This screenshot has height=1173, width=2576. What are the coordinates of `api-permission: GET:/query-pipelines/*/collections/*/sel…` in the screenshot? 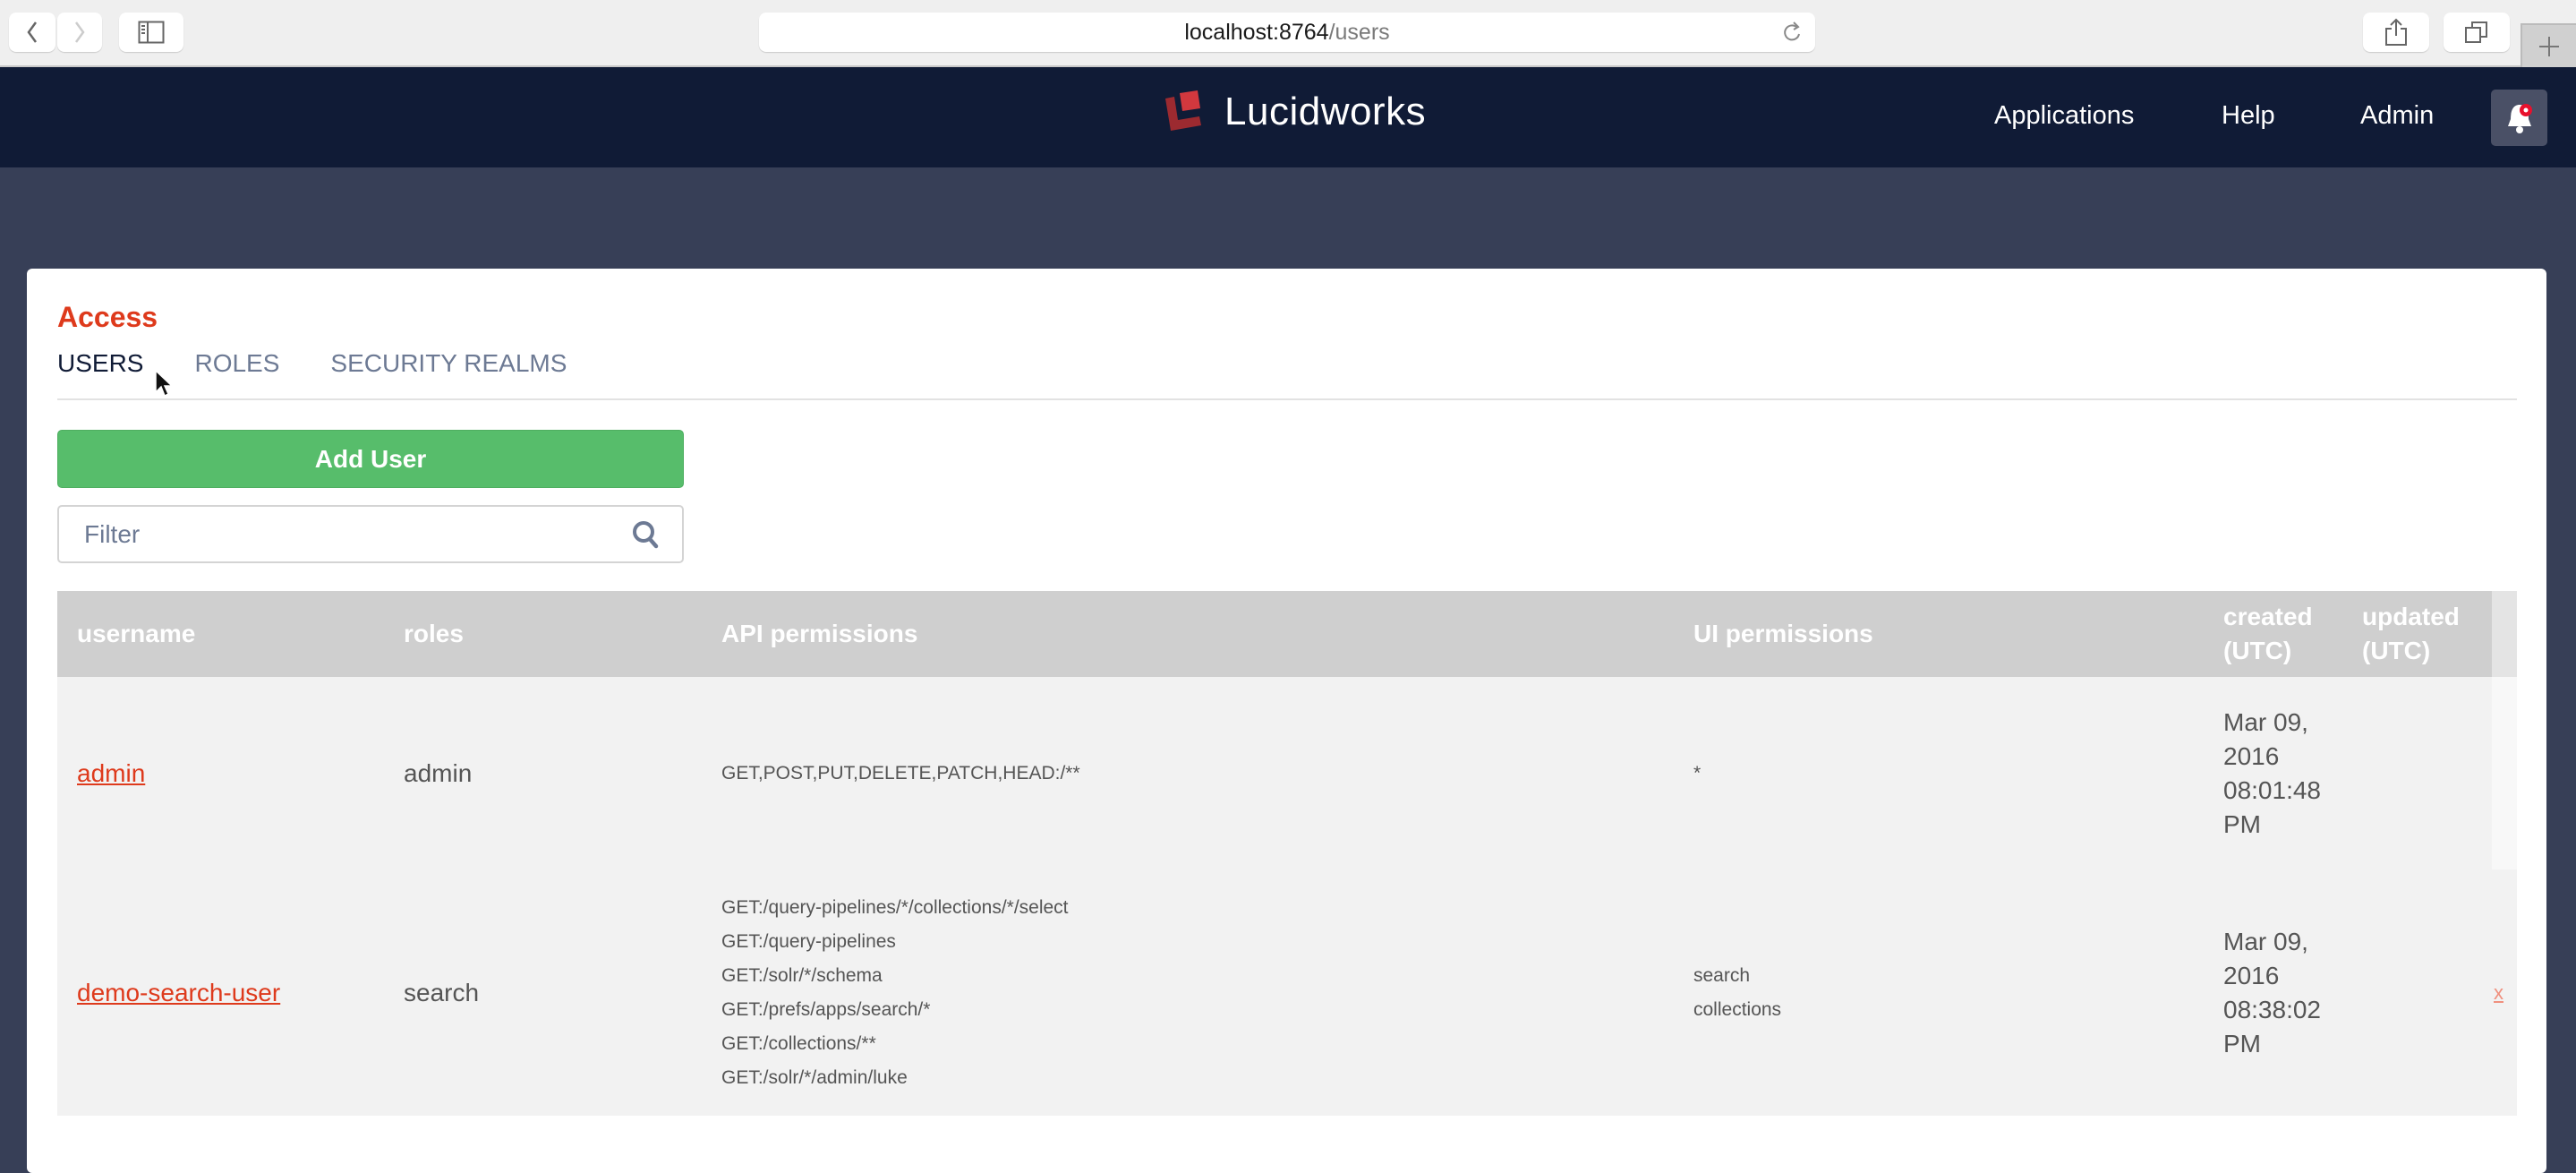 It's located at (895, 907).